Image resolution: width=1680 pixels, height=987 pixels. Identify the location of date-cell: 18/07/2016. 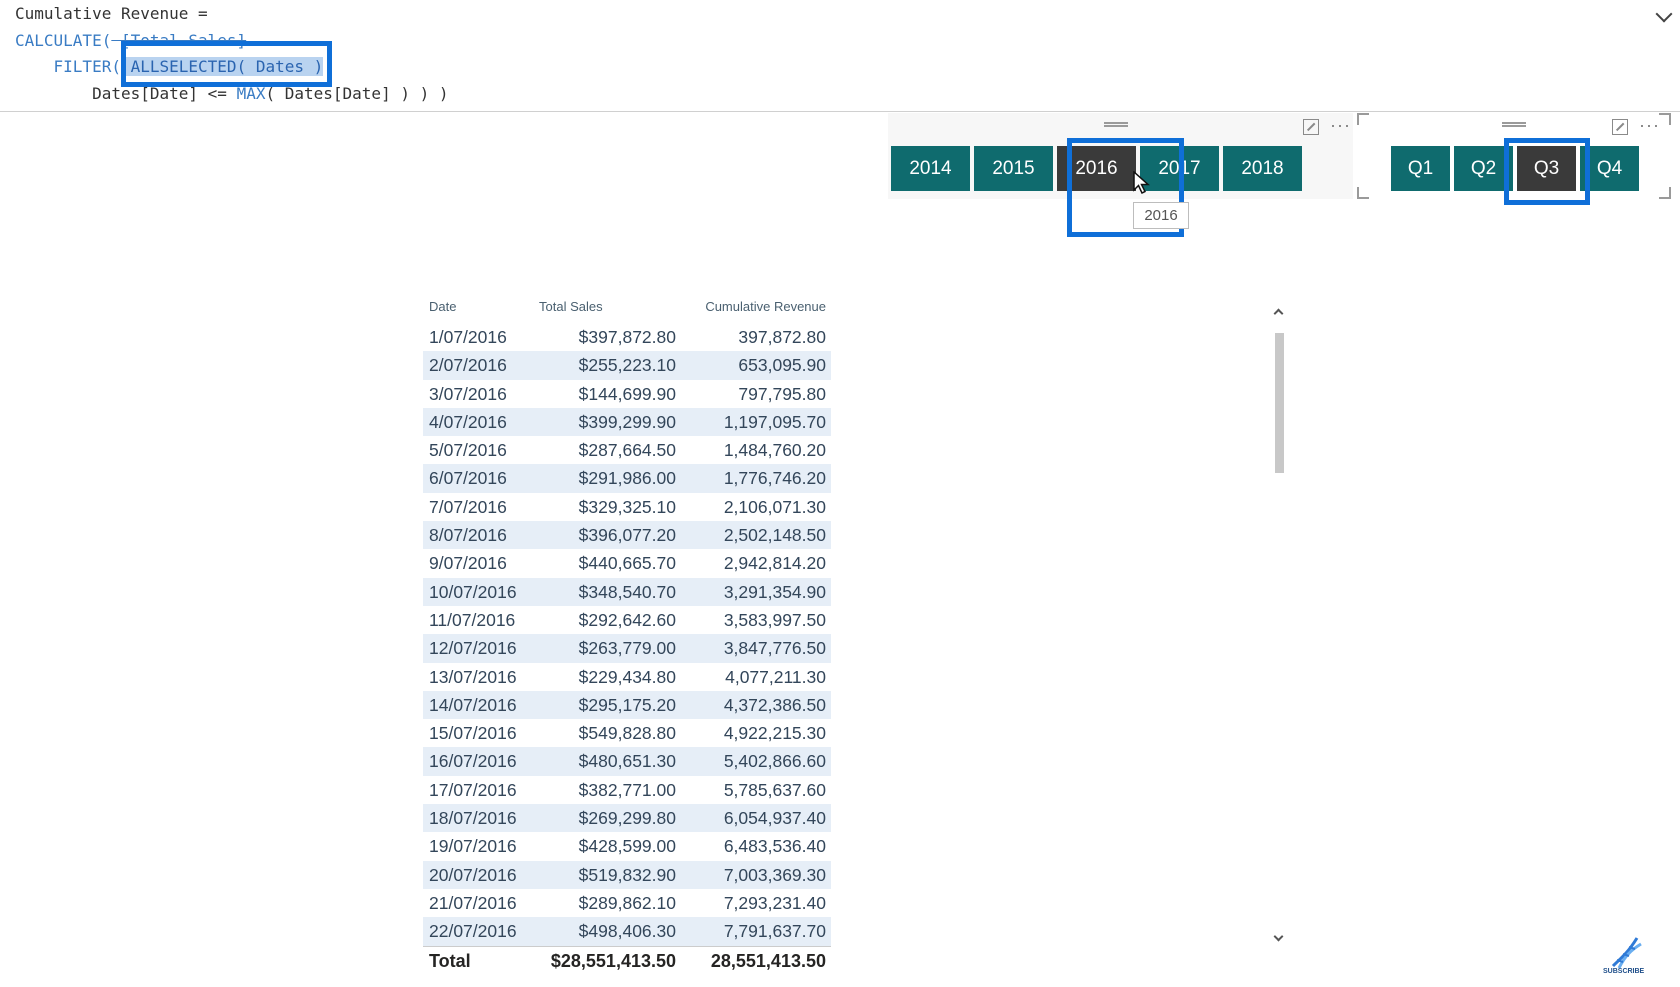
(473, 818).